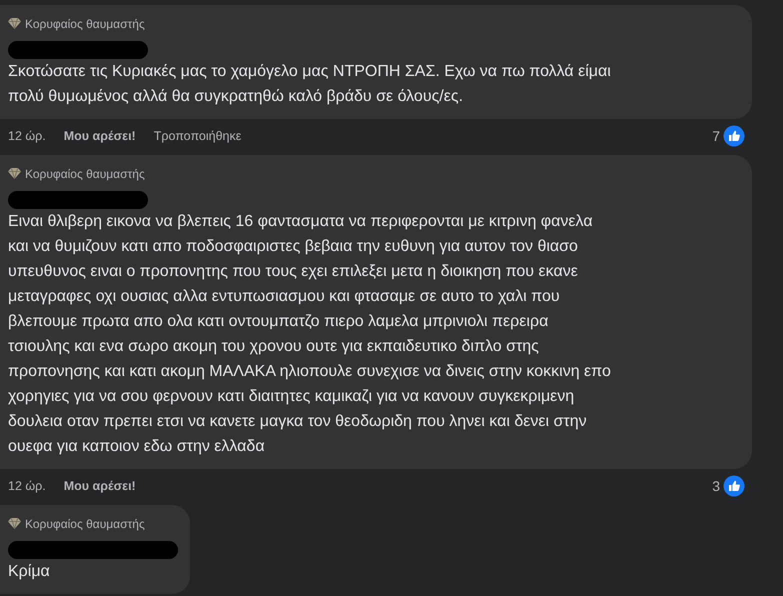 The width and height of the screenshot is (783, 596). What do you see at coordinates (198, 136) in the screenshot?
I see `edited-link: Τροποποιήθηκε` at bounding box center [198, 136].